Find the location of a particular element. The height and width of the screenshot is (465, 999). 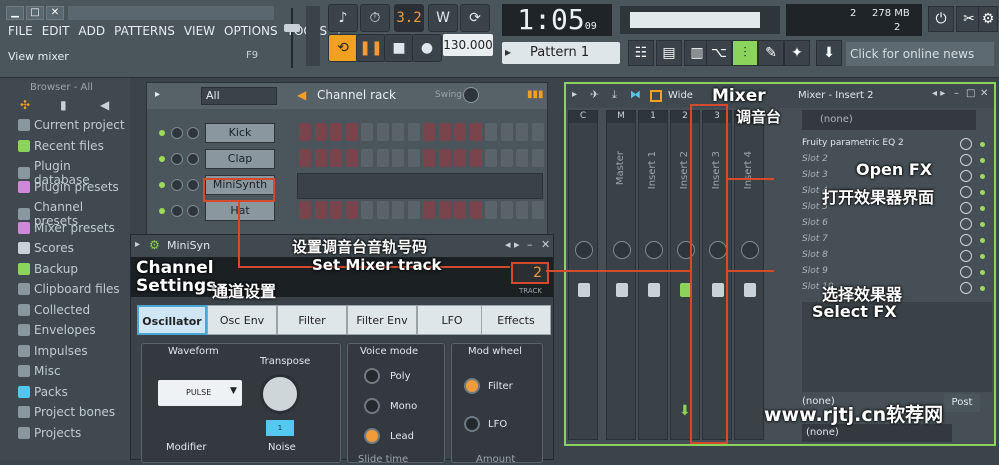

tab-lfo: LFO is located at coordinates (452, 320).